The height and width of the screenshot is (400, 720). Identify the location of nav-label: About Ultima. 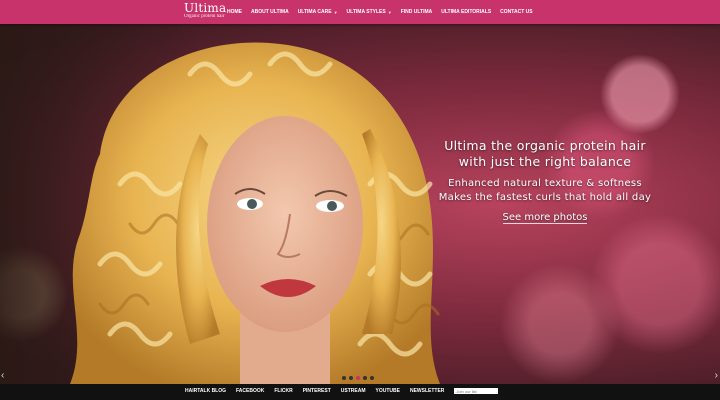
(270, 12).